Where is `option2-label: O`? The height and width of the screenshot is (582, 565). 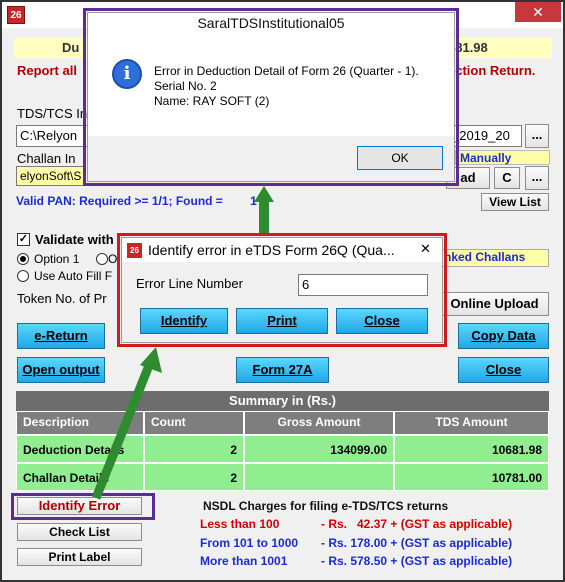 option2-label: O is located at coordinates (113, 259).